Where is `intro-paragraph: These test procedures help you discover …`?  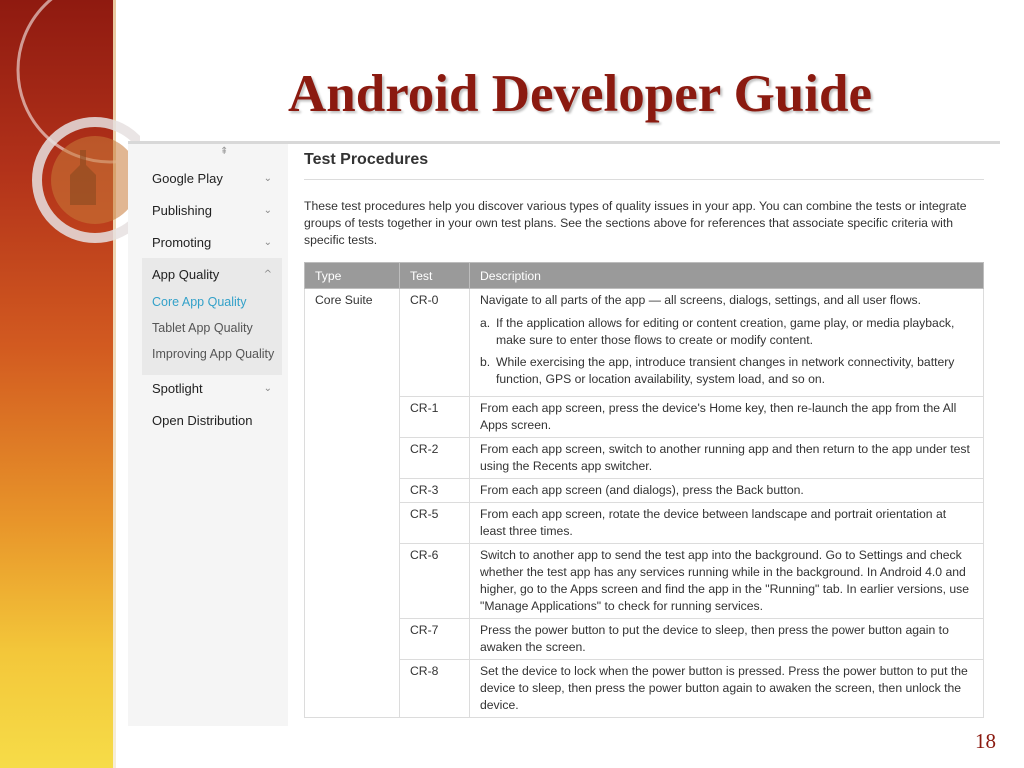
intro-paragraph: These test procedures help you discover … is located at coordinates (635, 223).